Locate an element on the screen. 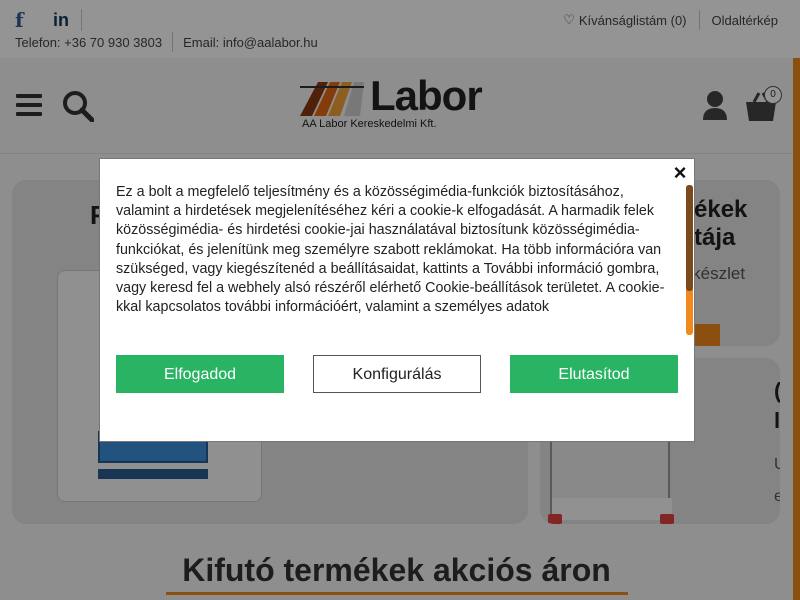  close-icon: × is located at coordinates (680, 173).